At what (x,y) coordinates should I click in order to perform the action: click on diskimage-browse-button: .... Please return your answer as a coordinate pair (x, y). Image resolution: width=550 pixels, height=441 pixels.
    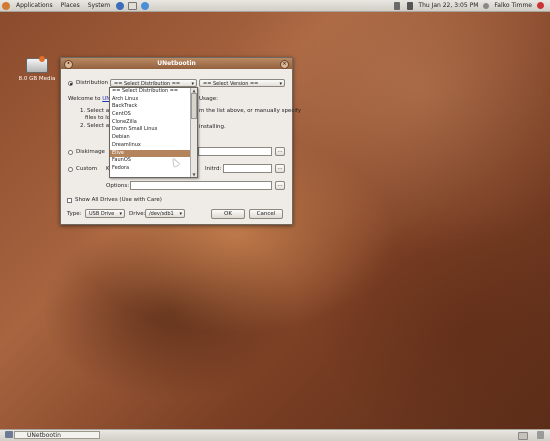
    Looking at the image, I should click on (280, 151).